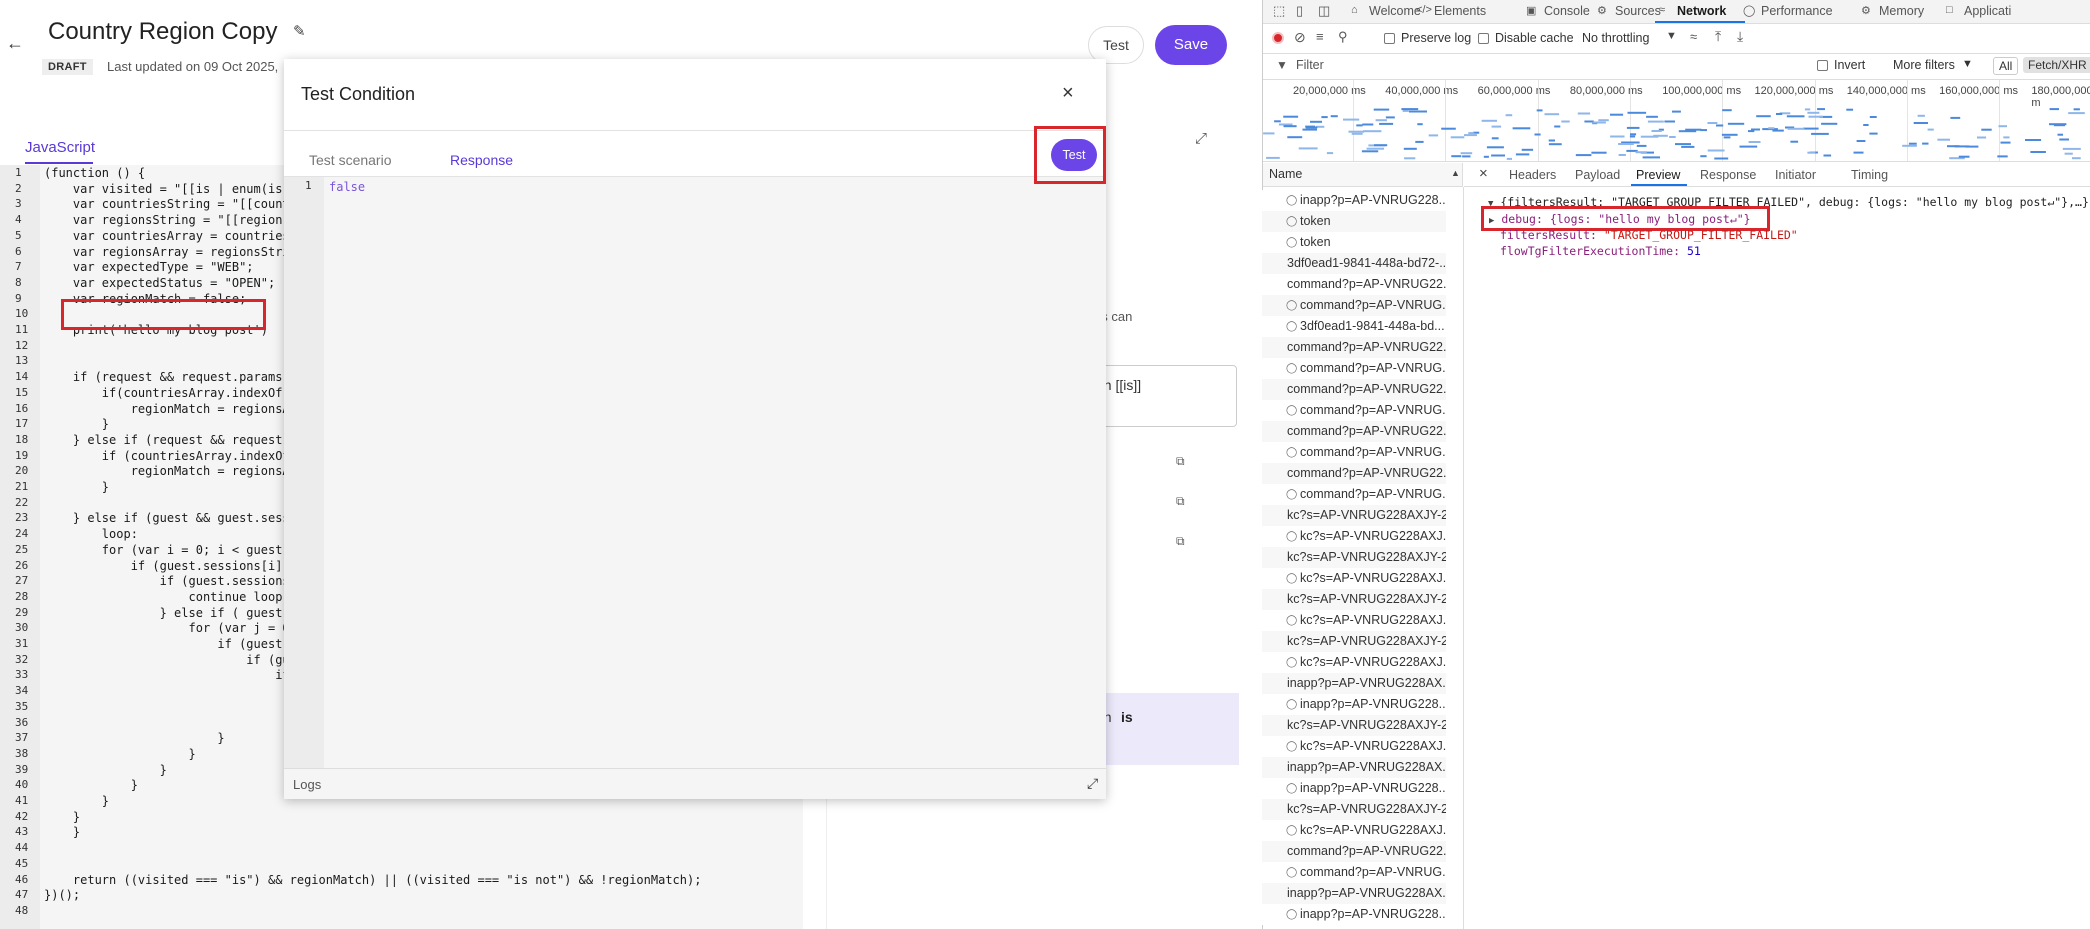 This screenshot has height=929, width=2090. What do you see at coordinates (1795, 175) in the screenshot?
I see `detail-tab: Initiator` at bounding box center [1795, 175].